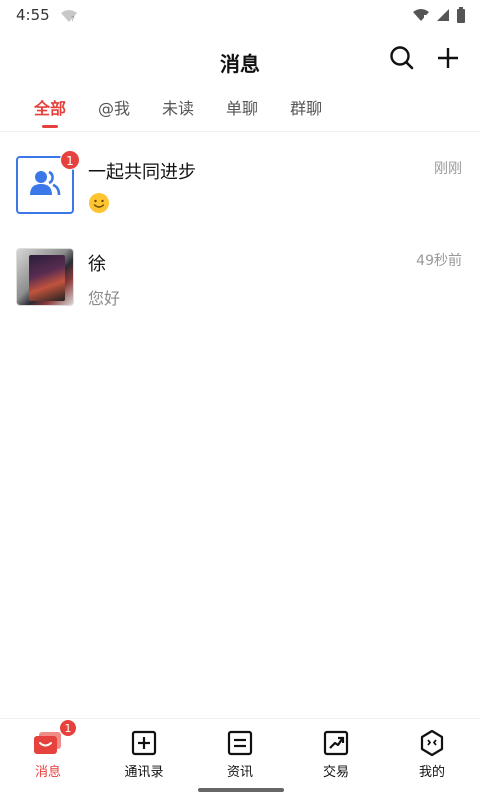 The image size is (480, 800). I want to click on status-time: 4:55, so click(33, 15).